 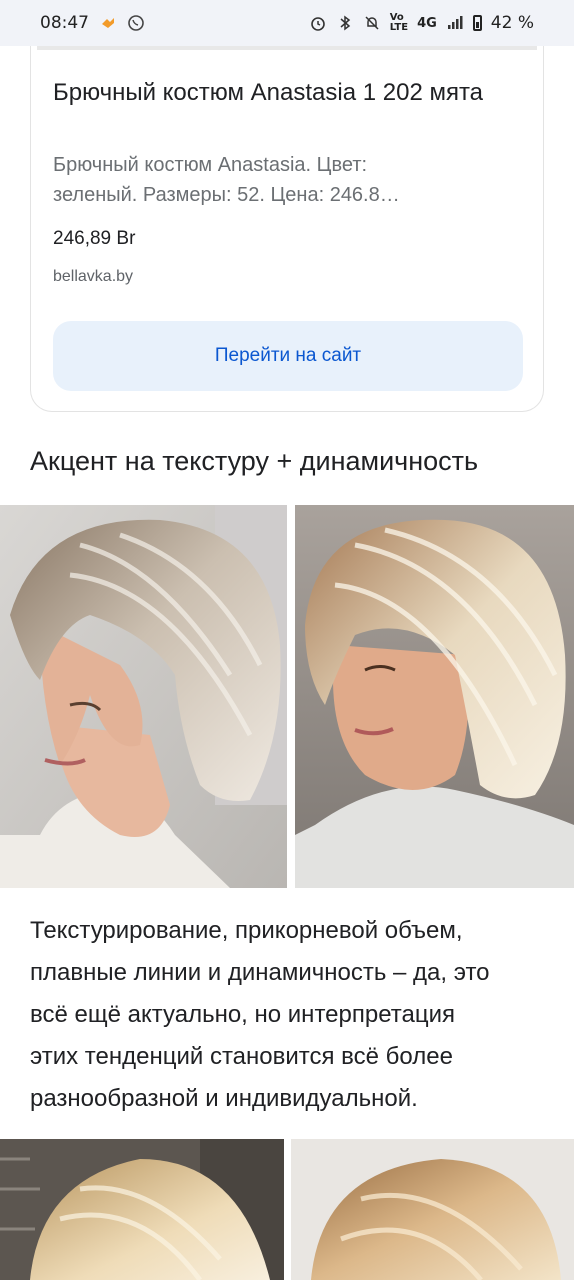 I want to click on card-divider, so click(x=287, y=48).